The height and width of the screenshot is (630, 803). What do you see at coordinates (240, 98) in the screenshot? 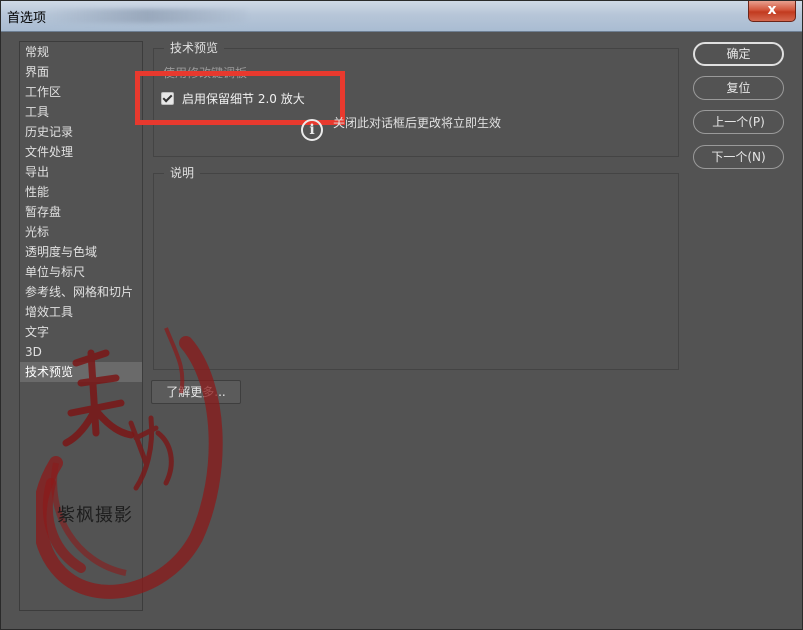
I see `red-highlight-box` at bounding box center [240, 98].